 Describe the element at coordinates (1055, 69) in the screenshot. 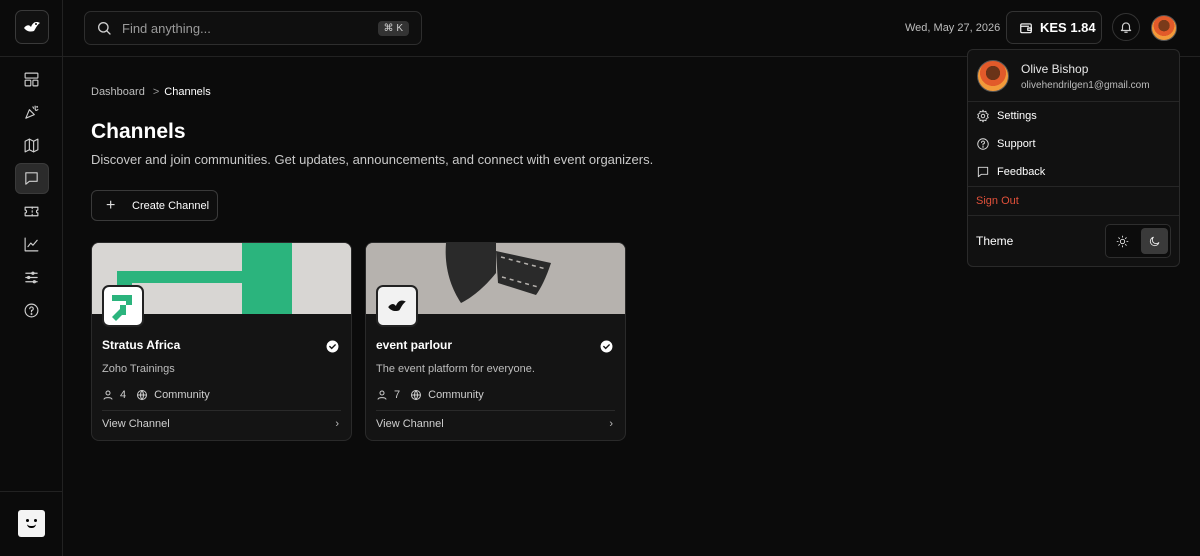

I see `user-name: Olive Bishop` at that location.